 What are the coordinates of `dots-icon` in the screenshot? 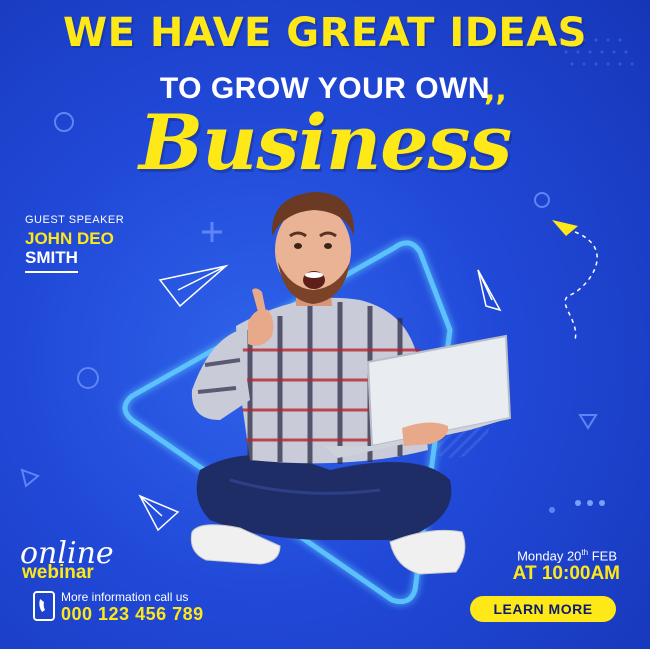 It's located at (590, 503).